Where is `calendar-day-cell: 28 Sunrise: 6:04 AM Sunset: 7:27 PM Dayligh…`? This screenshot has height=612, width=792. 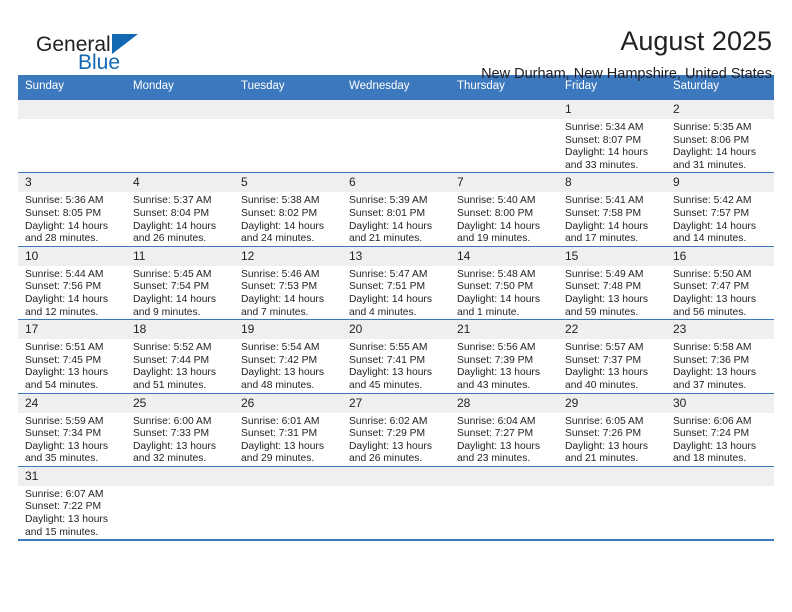
calendar-day-cell: 28 Sunrise: 6:04 AM Sunset: 7:27 PM Dayligh… is located at coordinates (504, 429).